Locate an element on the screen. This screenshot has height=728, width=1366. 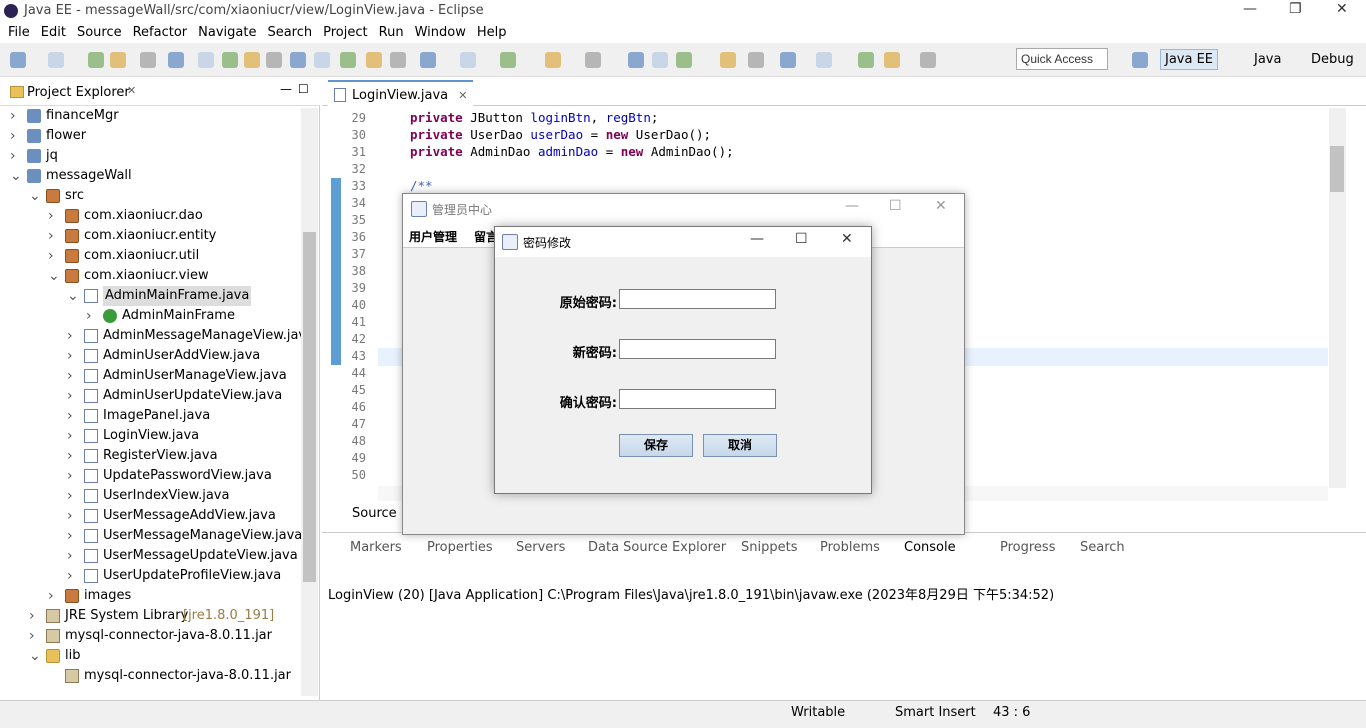
tree-item: › RegisterView.java is located at coordinates (150, 456).